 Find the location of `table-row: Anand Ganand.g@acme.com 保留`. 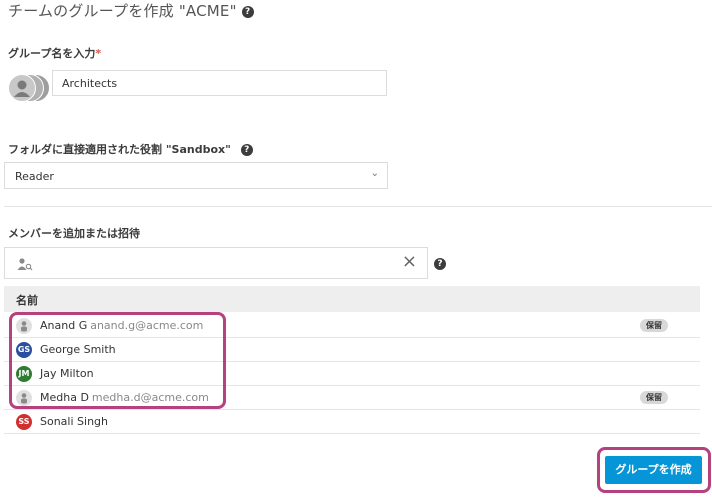

table-row: Anand Ganand.g@acme.com 保留 is located at coordinates (352, 326).